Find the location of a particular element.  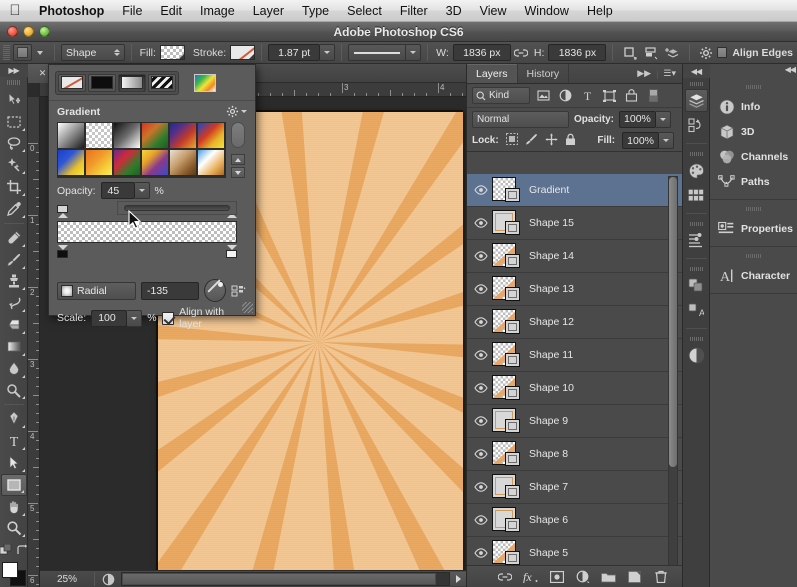

link-layers-icon is located at coordinates (504, 576).